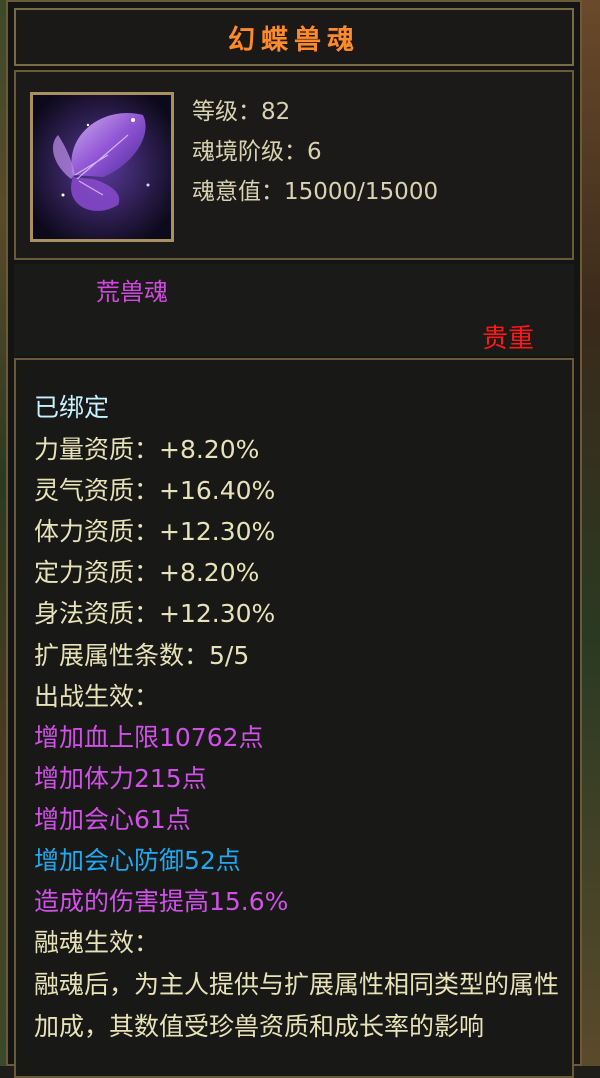 The image size is (600, 1078). Describe the element at coordinates (149, 737) in the screenshot. I see `battle-effect-hp: 增加血上限10762点` at that location.